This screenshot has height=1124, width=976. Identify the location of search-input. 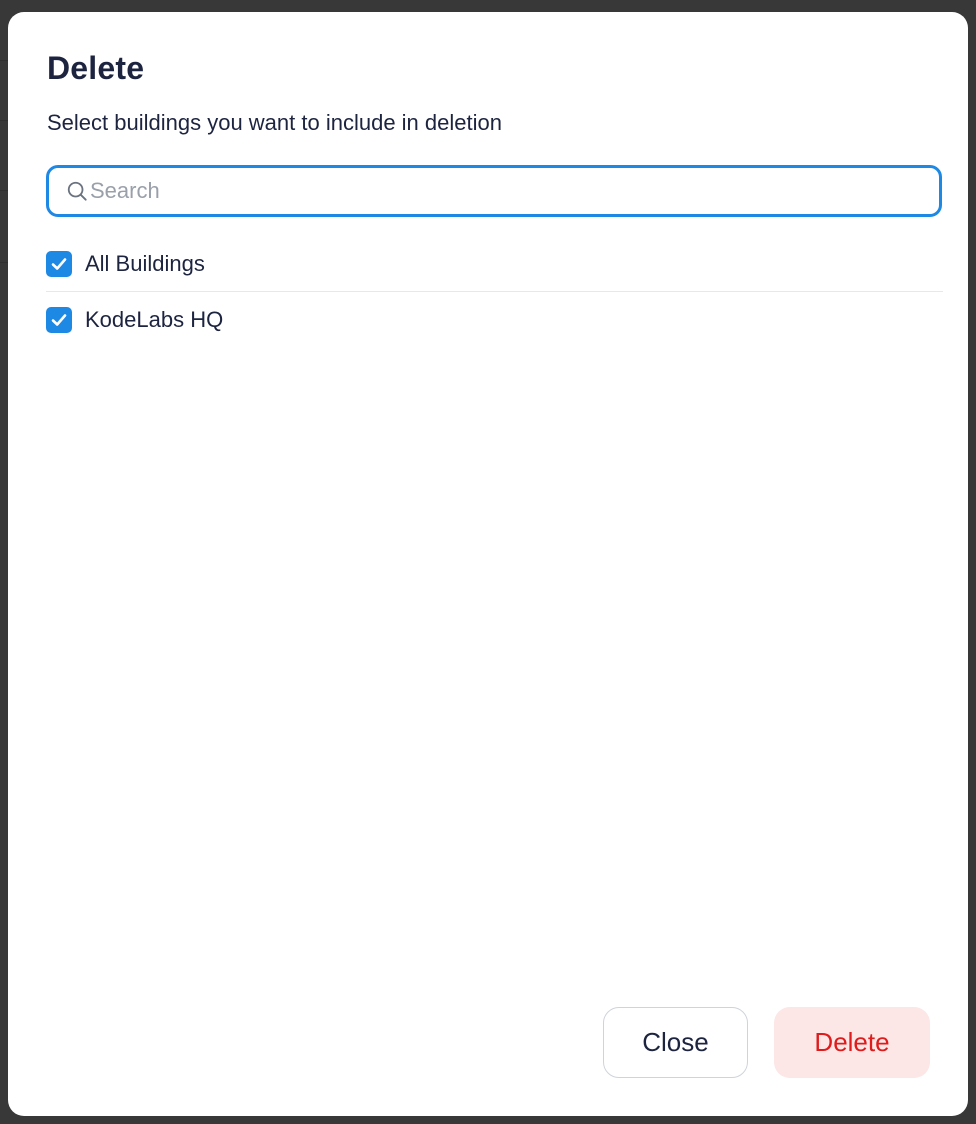
(500, 191).